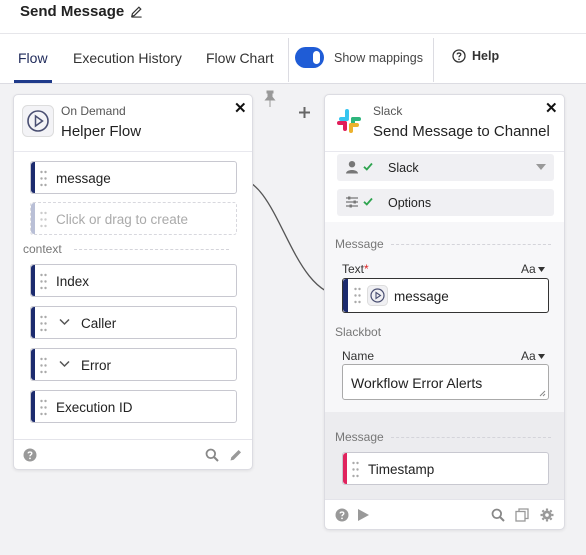 This screenshot has height=555, width=586. What do you see at coordinates (122, 219) in the screenshot?
I see `create-placeholder: Click or drag to create` at bounding box center [122, 219].